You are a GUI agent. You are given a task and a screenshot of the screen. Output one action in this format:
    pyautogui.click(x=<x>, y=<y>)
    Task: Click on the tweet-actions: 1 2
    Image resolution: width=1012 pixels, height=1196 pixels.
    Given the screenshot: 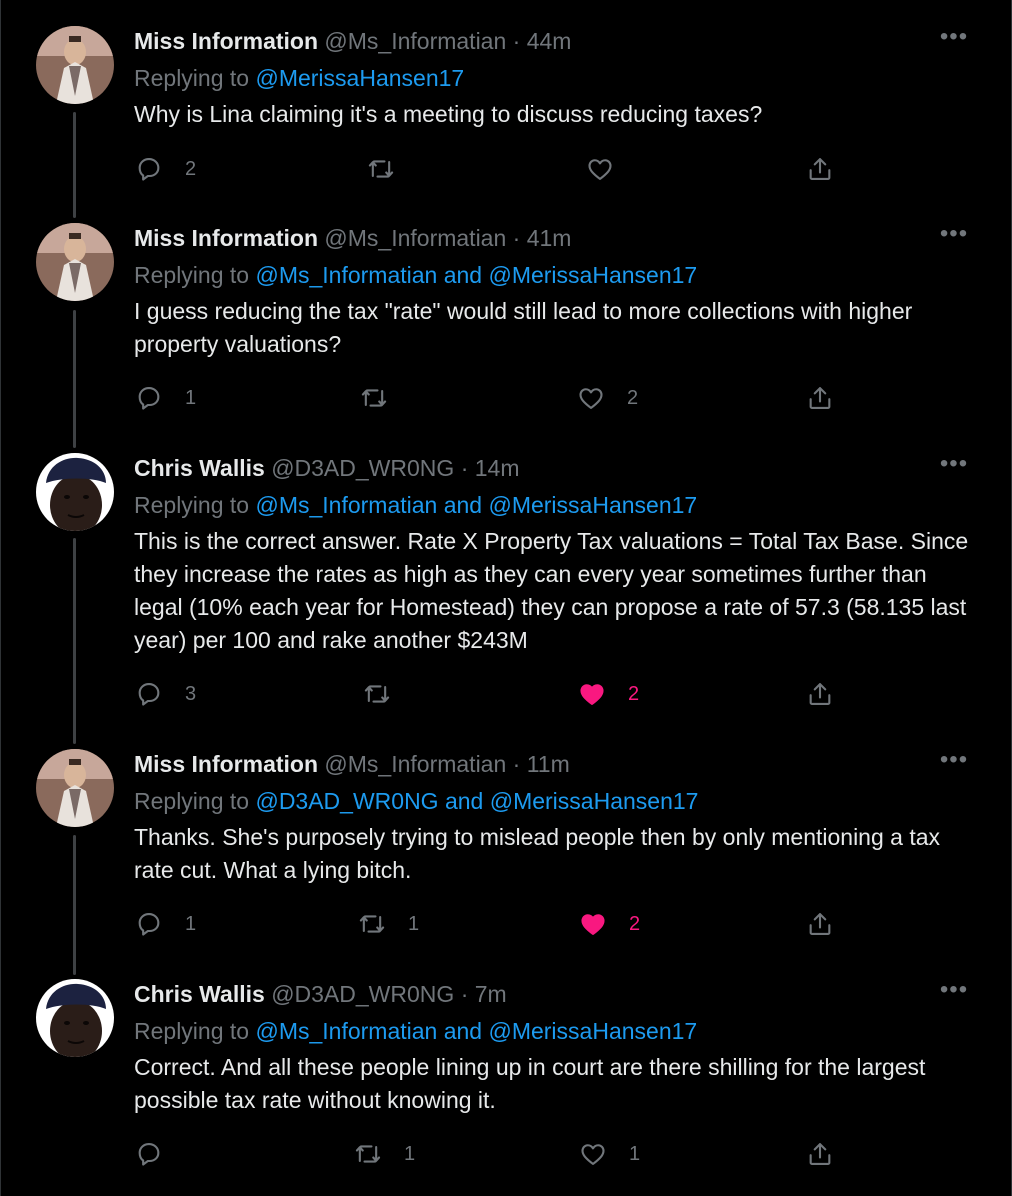 What is the action you would take?
    pyautogui.click(x=506, y=398)
    